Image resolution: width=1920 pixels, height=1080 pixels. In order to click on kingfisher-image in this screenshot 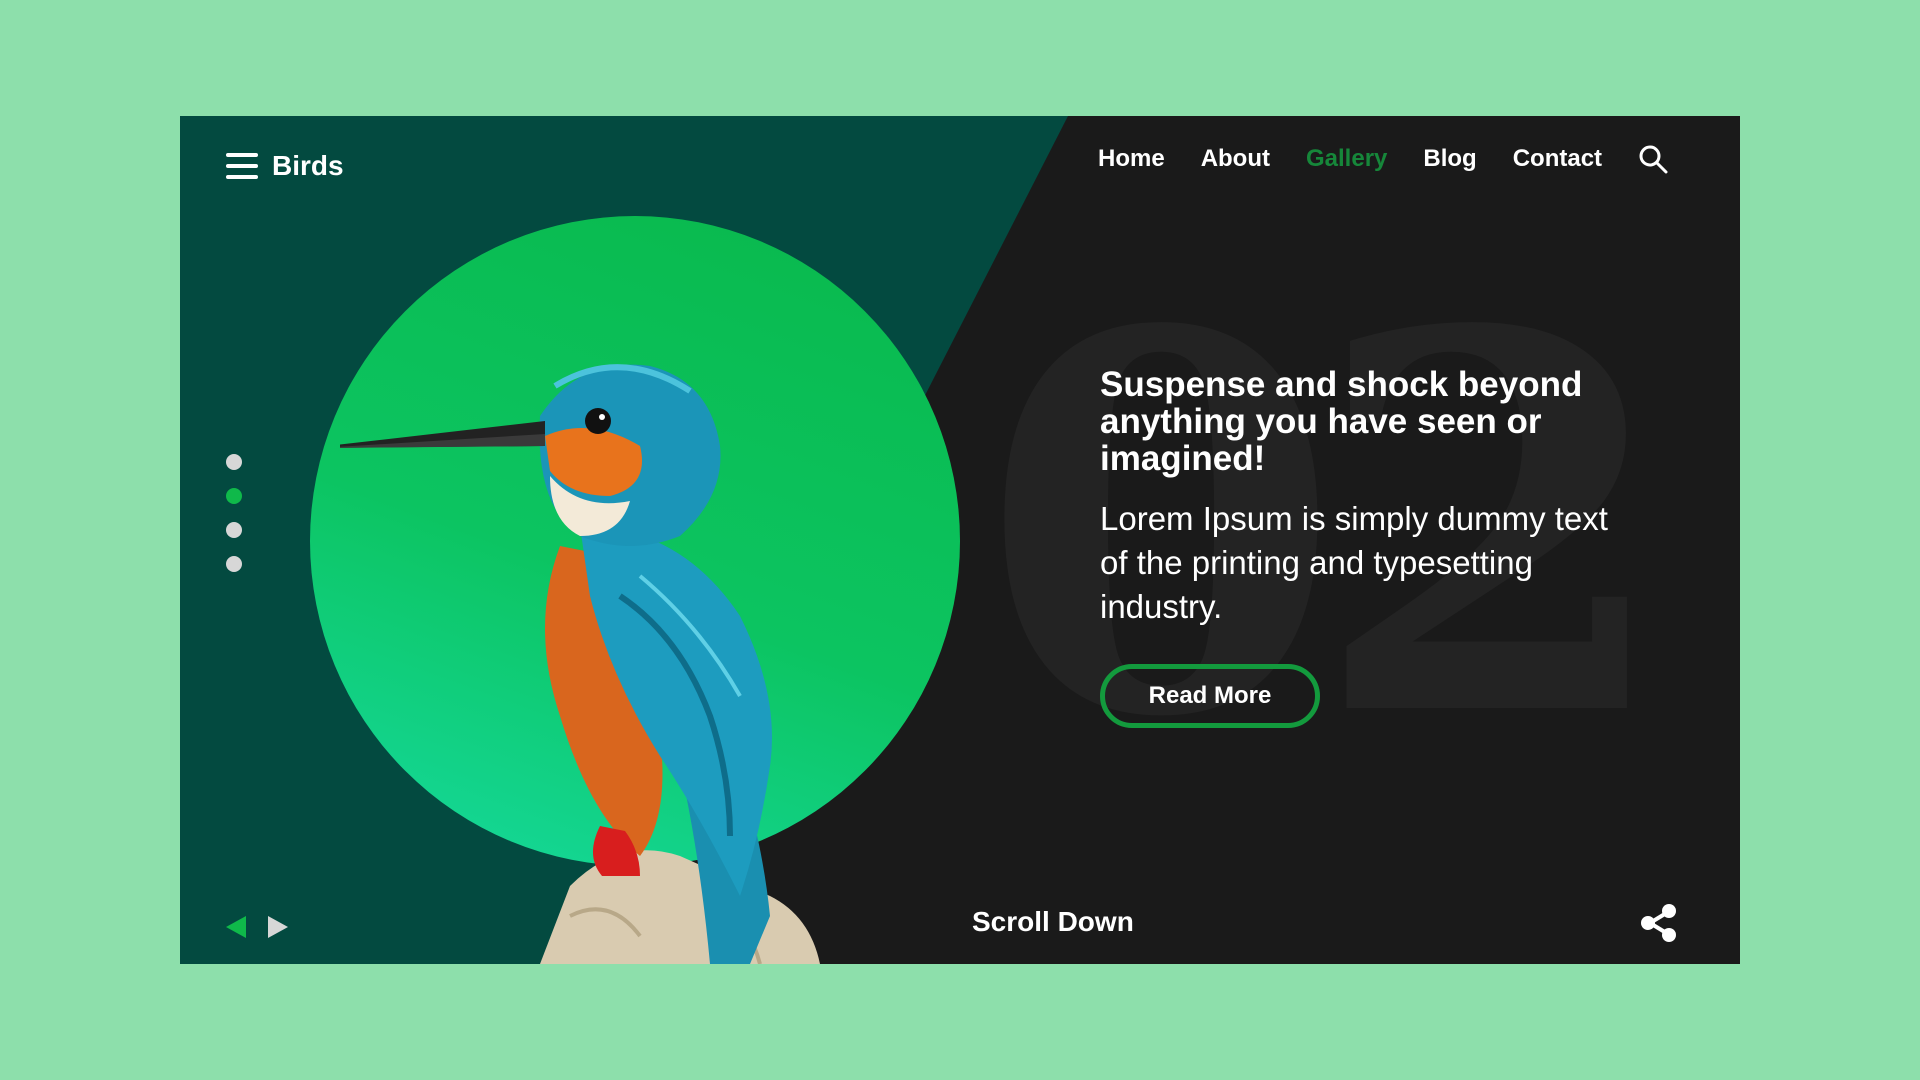, I will do `click(580, 664)`.